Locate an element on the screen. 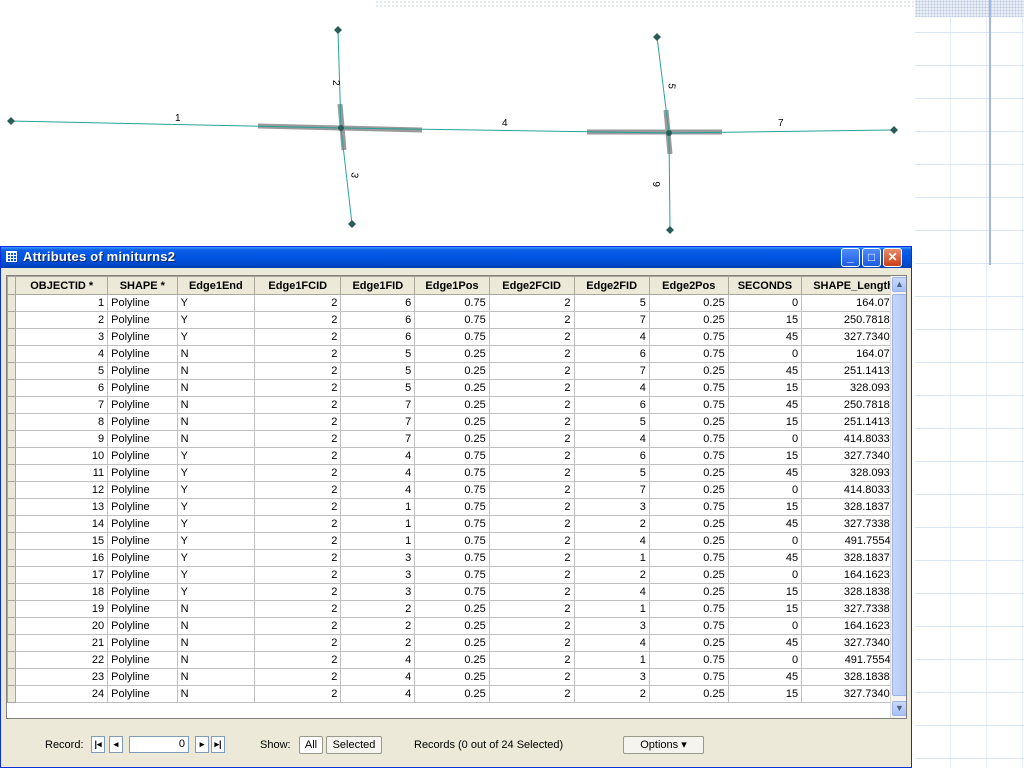 The image size is (1024, 768). table-row: 14 Polyline Y 2 1 0.75 2 2 0.25 45 327.733847 is located at coordinates (456, 524).